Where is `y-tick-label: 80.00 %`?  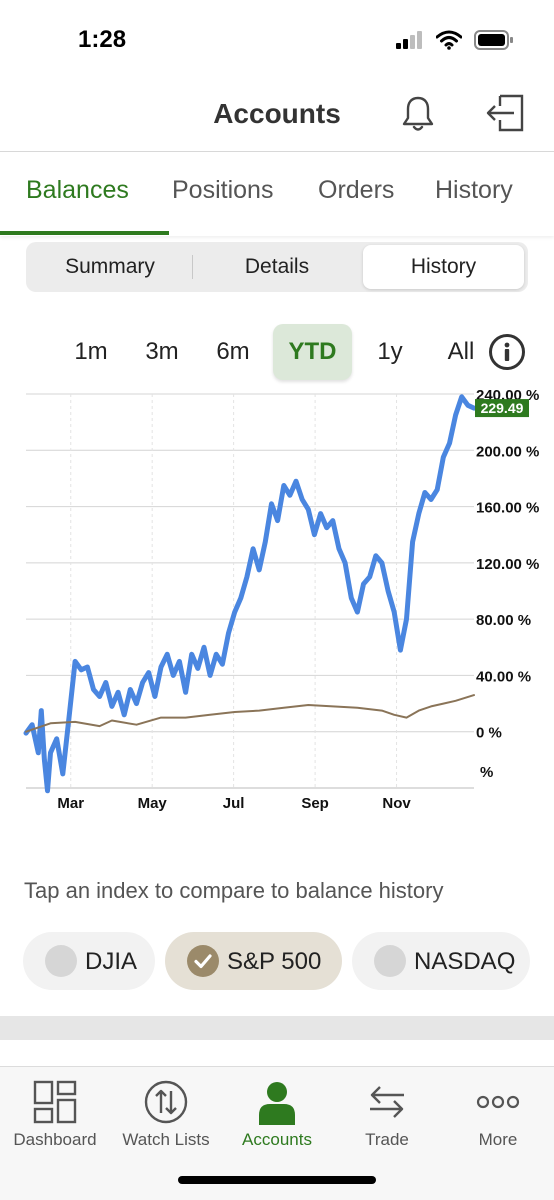 y-tick-label: 80.00 % is located at coordinates (503, 620).